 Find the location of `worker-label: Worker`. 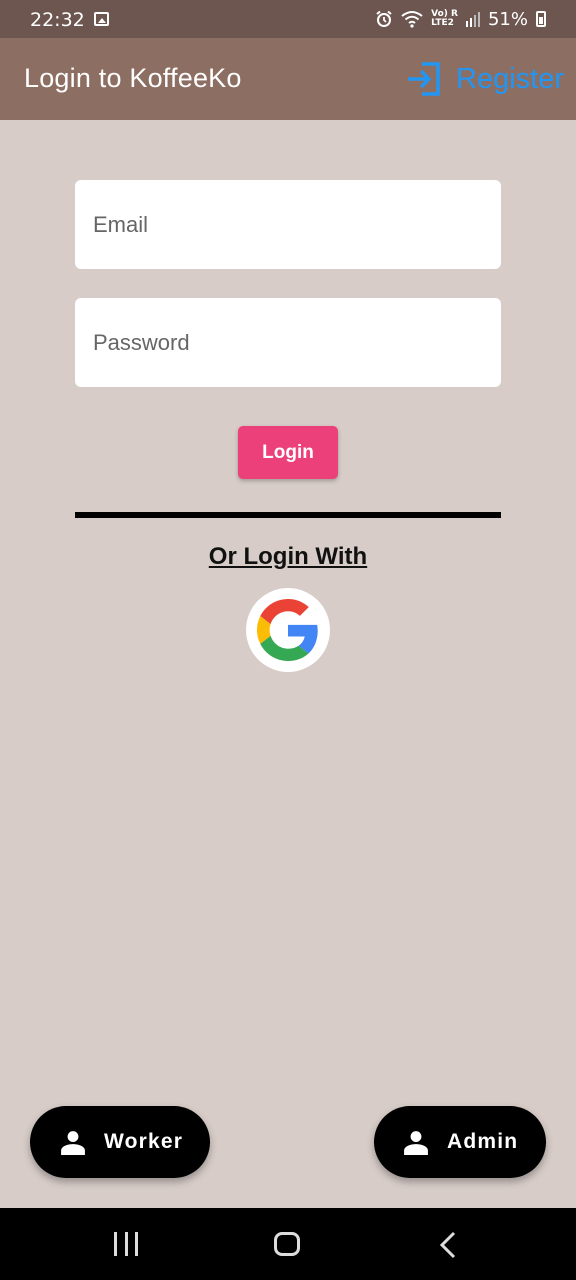

worker-label: Worker is located at coordinates (144, 1141).